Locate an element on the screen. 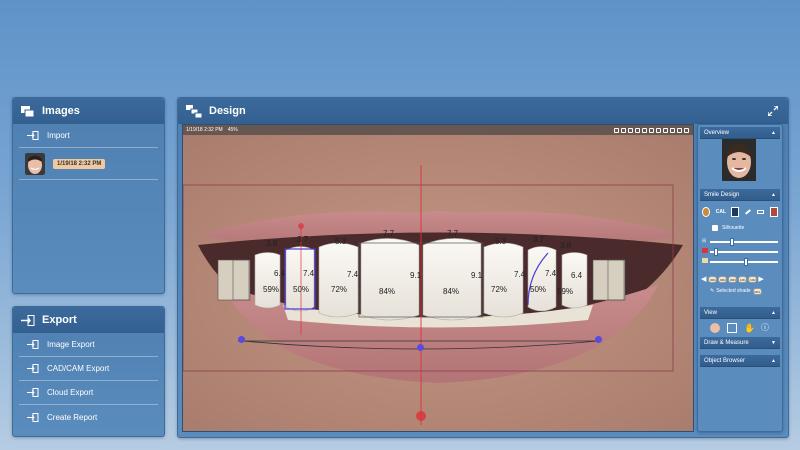 This screenshot has width=800, height=450. canvas-tools is located at coordinates (653, 130).